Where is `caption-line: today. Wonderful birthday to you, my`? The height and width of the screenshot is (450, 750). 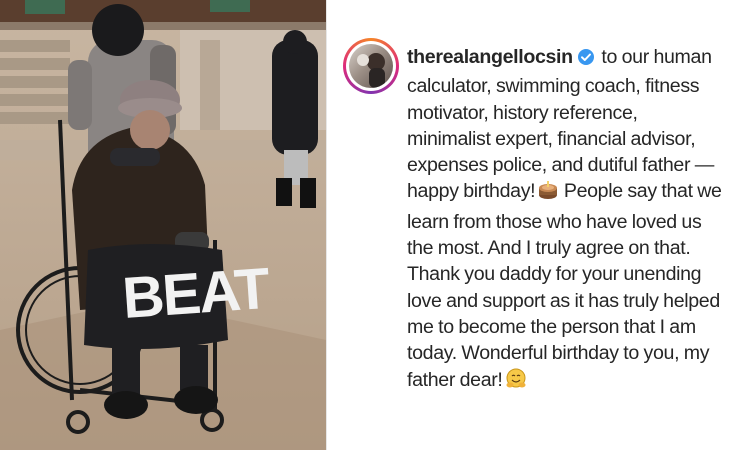 caption-line: today. Wonderful birthday to you, my is located at coordinates (558, 353).